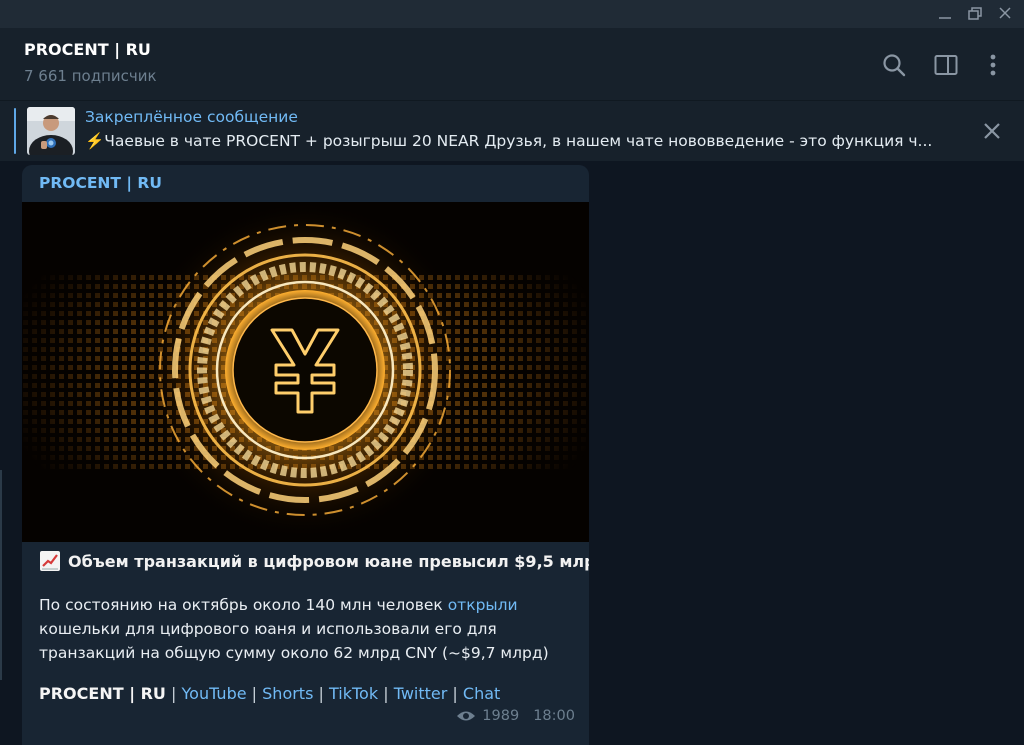  Describe the element at coordinates (421, 693) in the screenshot. I see `link-twitter: Twitter` at that location.